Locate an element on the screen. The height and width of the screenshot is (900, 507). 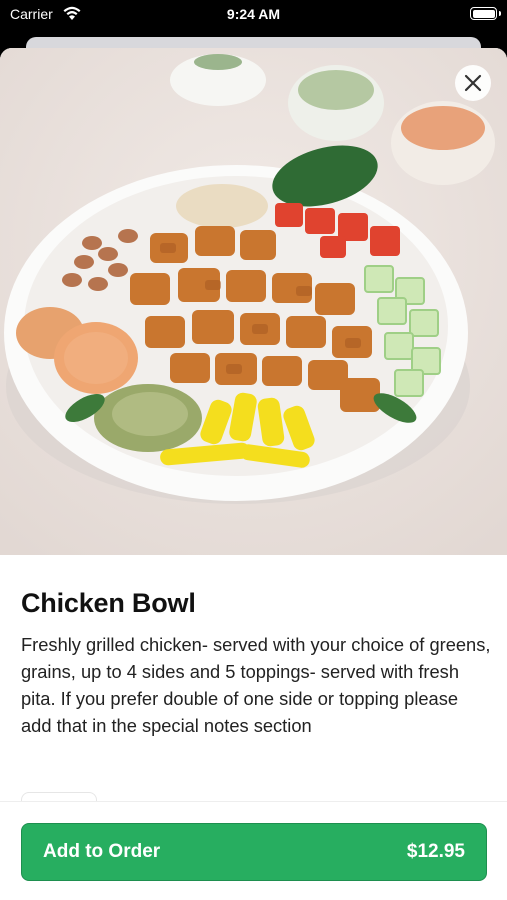
close-button is located at coordinates (473, 83).